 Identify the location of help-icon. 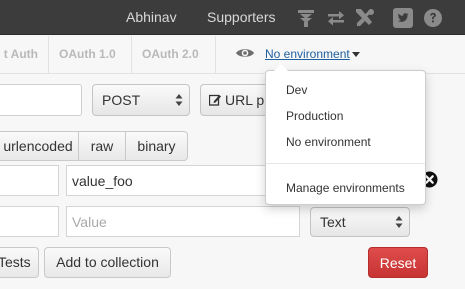
(433, 18).